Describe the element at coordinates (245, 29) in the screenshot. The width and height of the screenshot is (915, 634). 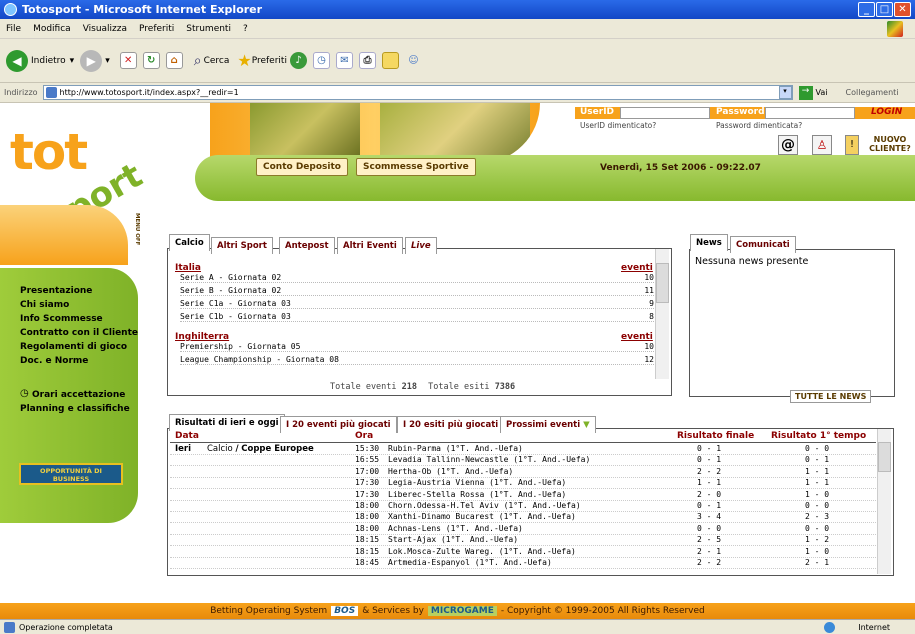
I see `menu-help: ?` at that location.